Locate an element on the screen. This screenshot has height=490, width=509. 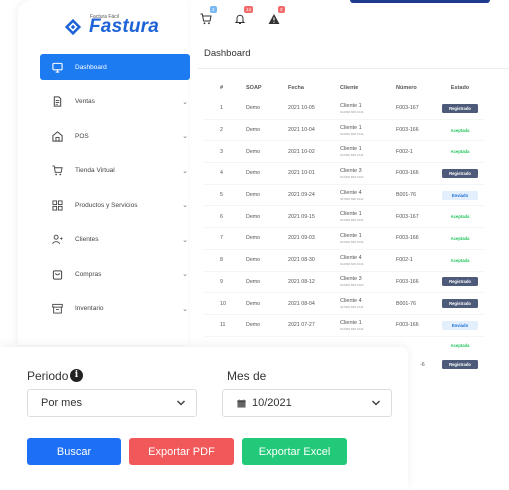
sidebar-item-label: Ventas is located at coordinates (85, 101).